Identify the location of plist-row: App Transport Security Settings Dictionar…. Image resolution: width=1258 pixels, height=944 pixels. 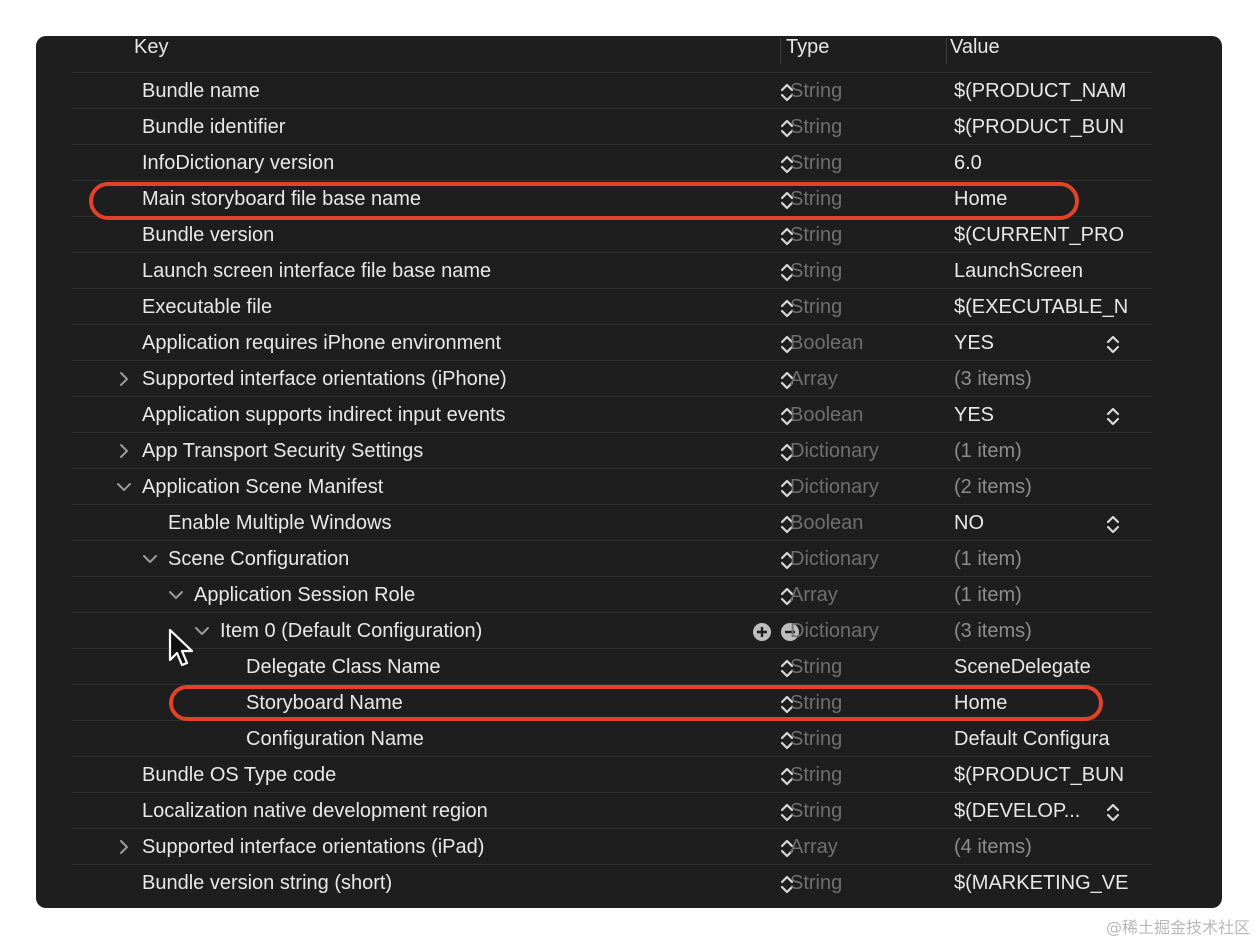
(612, 450).